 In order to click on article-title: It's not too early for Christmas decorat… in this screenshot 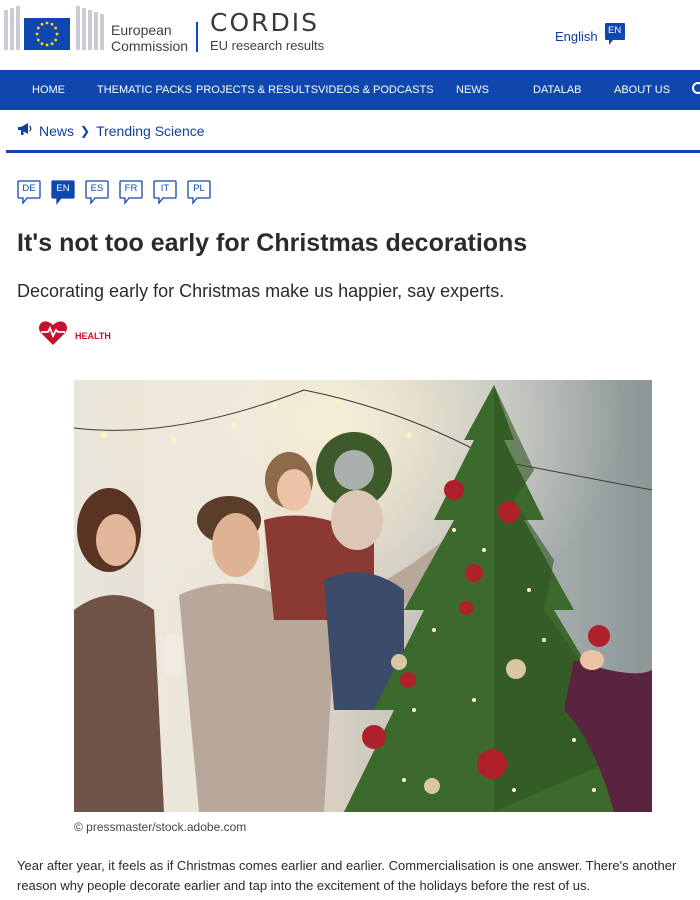, I will do `click(272, 243)`.